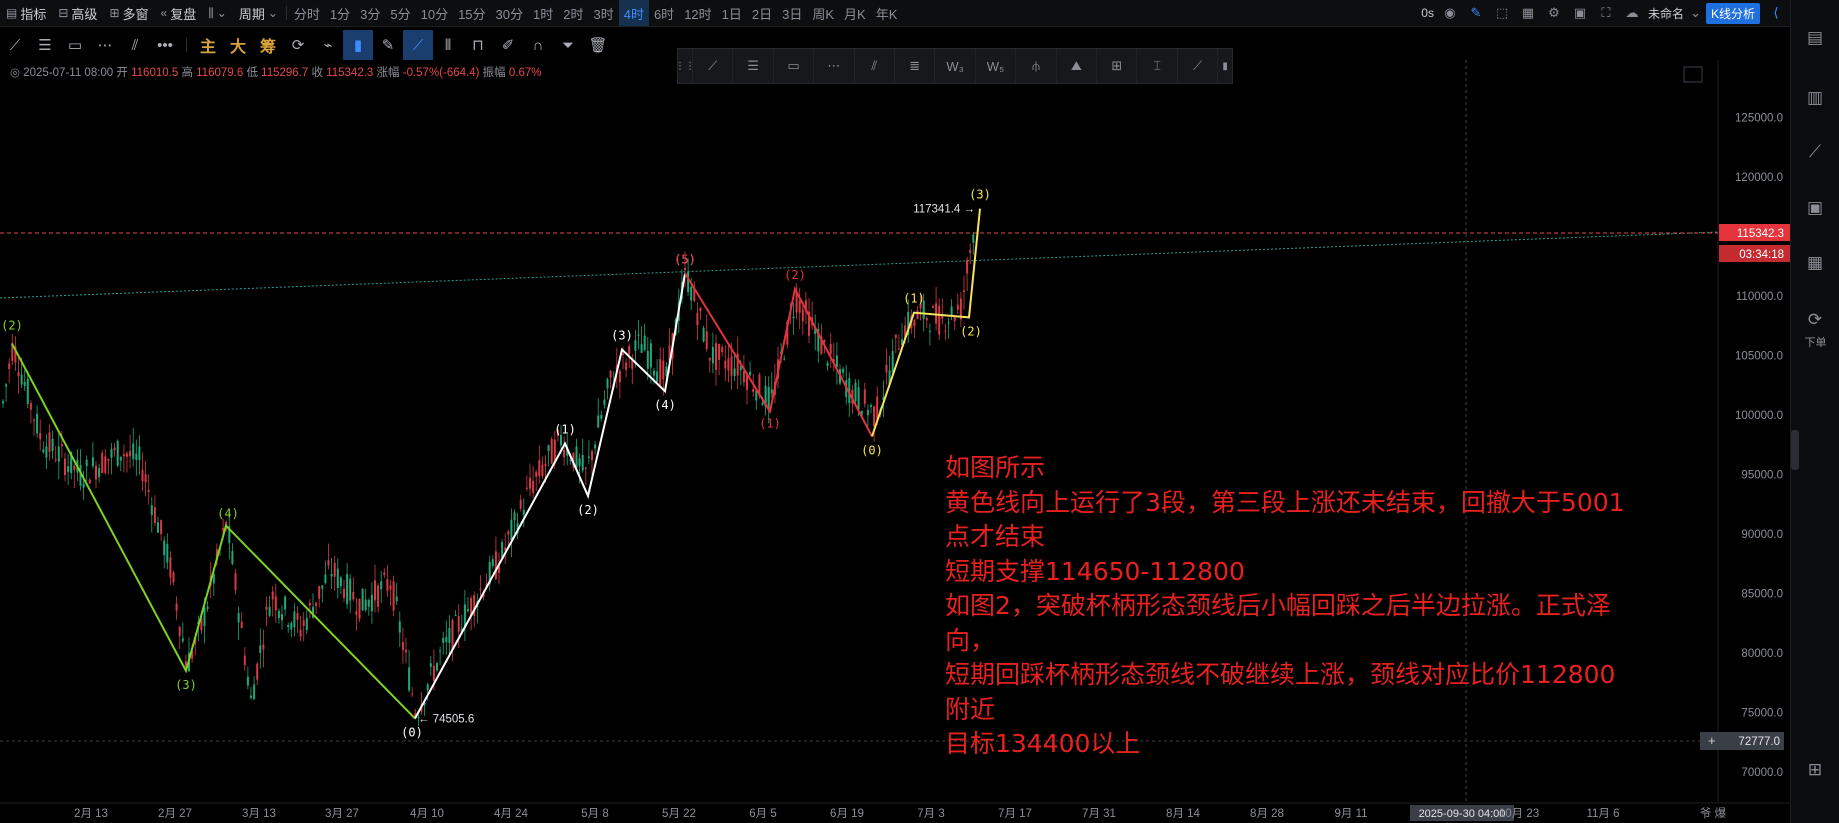 The width and height of the screenshot is (1839, 823). What do you see at coordinates (1762, 654) in the screenshot?
I see `y-tick-label: 80000.0` at bounding box center [1762, 654].